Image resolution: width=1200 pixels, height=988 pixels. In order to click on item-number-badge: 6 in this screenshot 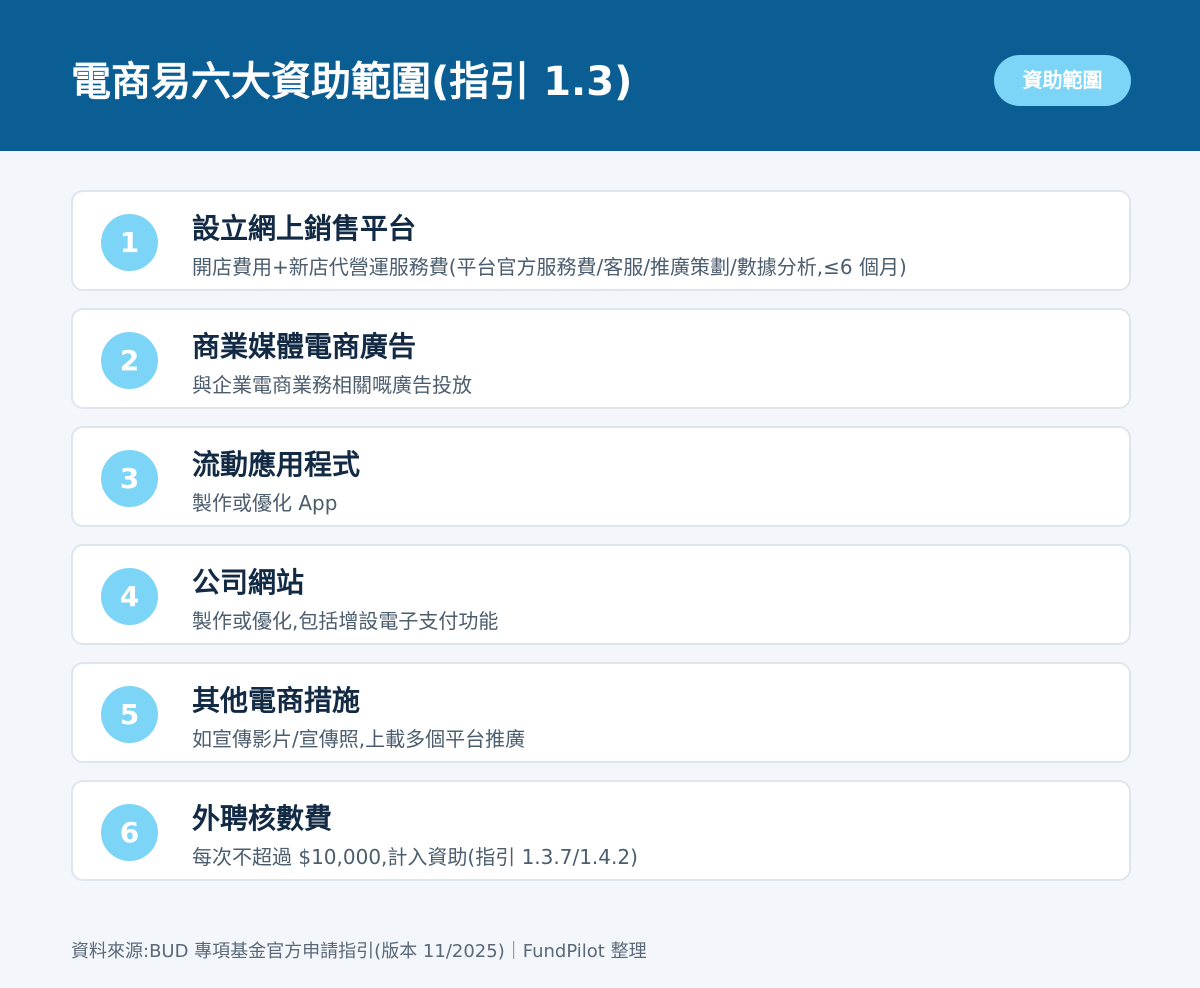, I will do `click(129, 832)`.